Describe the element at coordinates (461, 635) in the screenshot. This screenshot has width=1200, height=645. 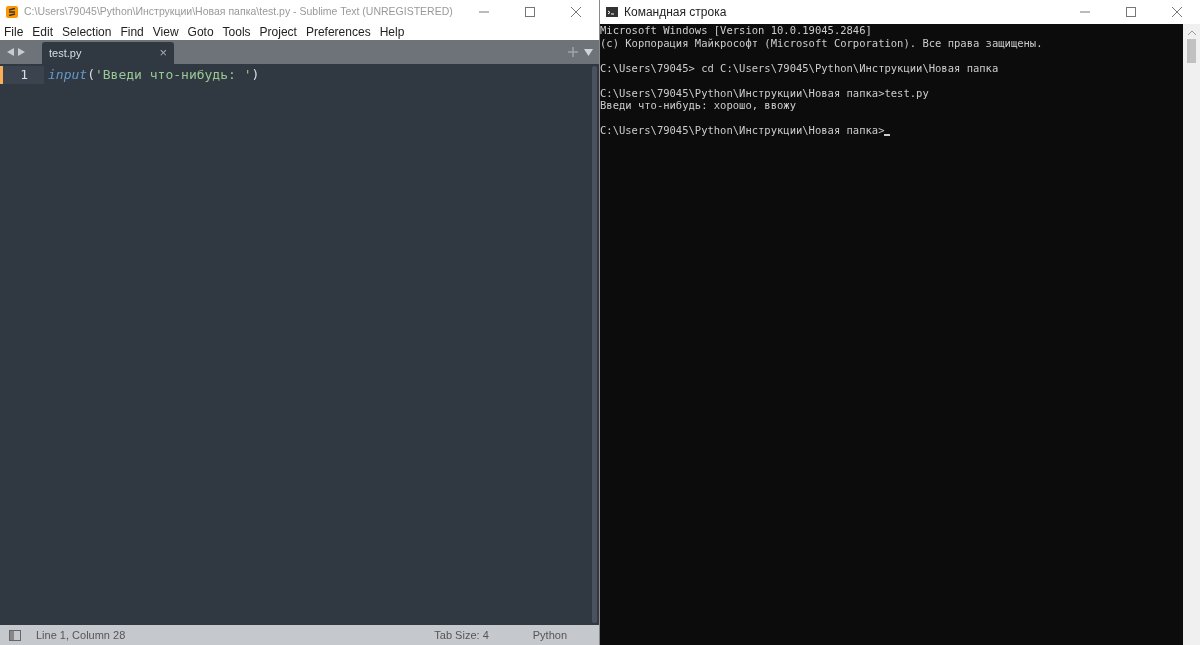
I see `tab-size: Tab Size: 4` at that location.